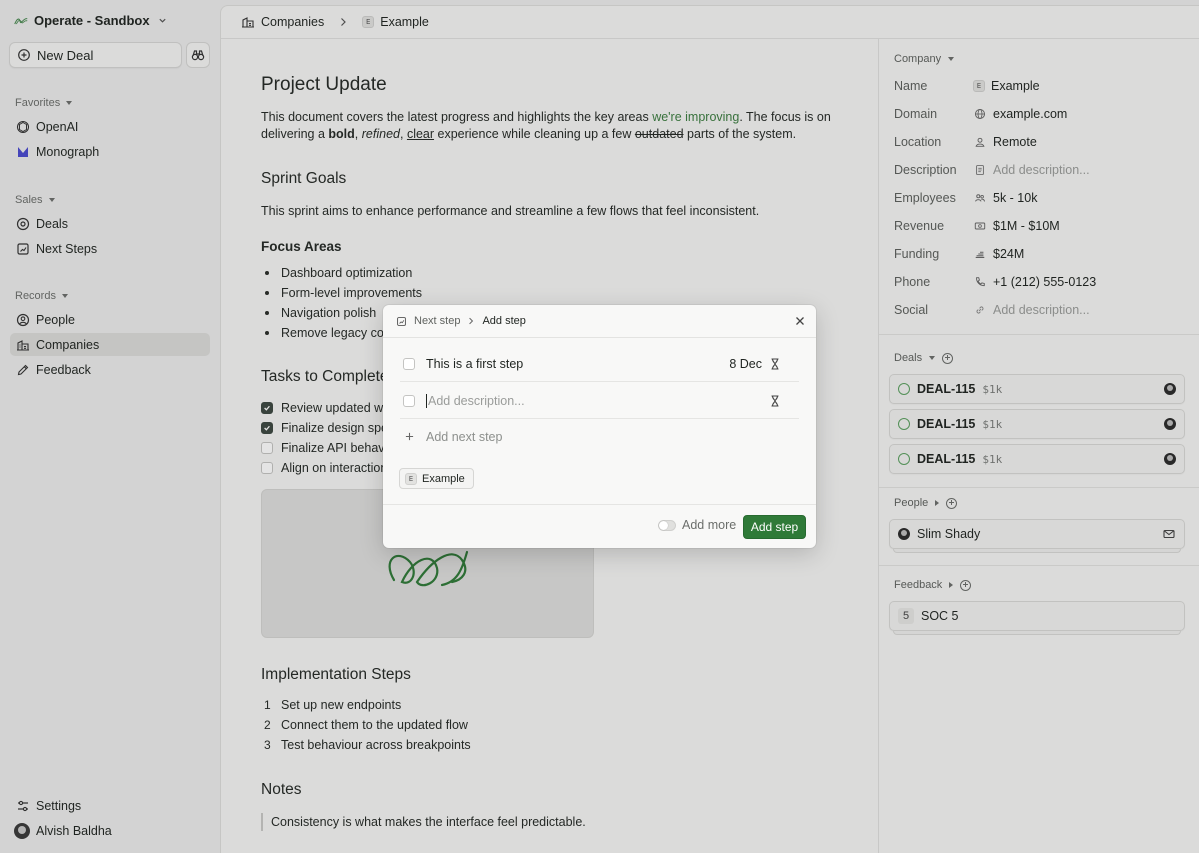 This screenshot has height=853, width=1199. What do you see at coordinates (745, 364) in the screenshot?
I see `step-due-date: 8 Dec` at bounding box center [745, 364].